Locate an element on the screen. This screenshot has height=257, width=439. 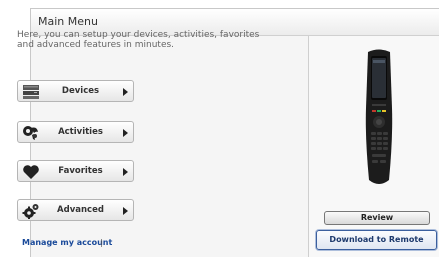
gears-icon is located at coordinates (31, 211).